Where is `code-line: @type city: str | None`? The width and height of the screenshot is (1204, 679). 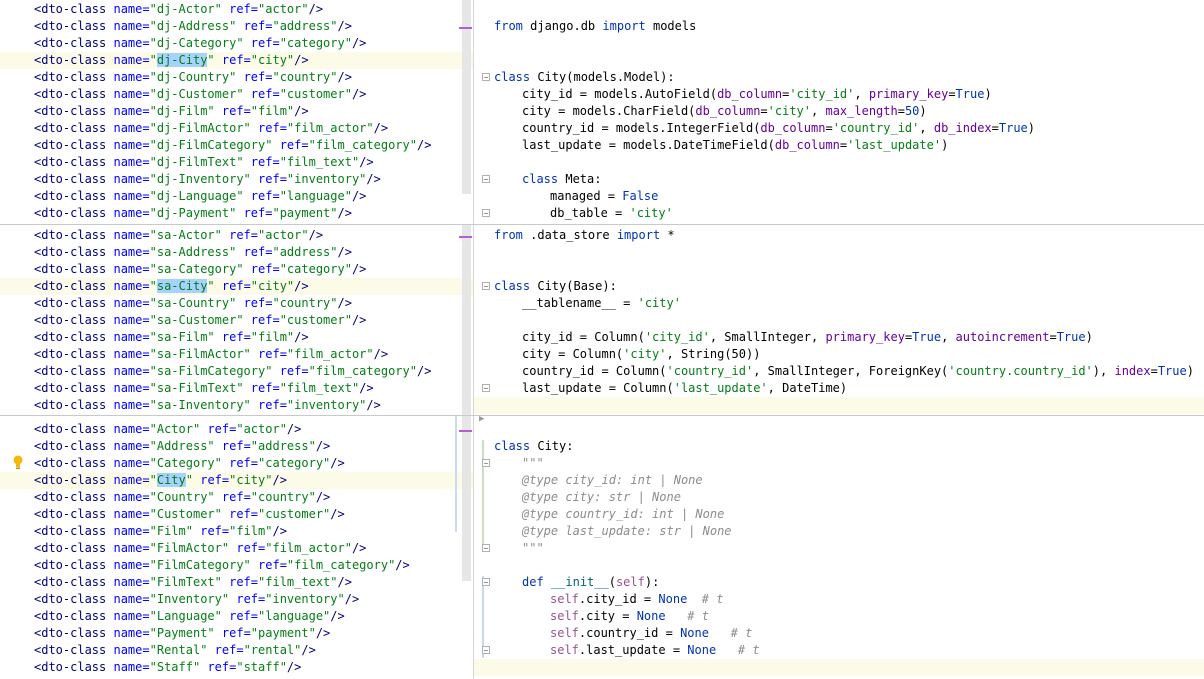 code-line: @type city: str | None is located at coordinates (839, 497).